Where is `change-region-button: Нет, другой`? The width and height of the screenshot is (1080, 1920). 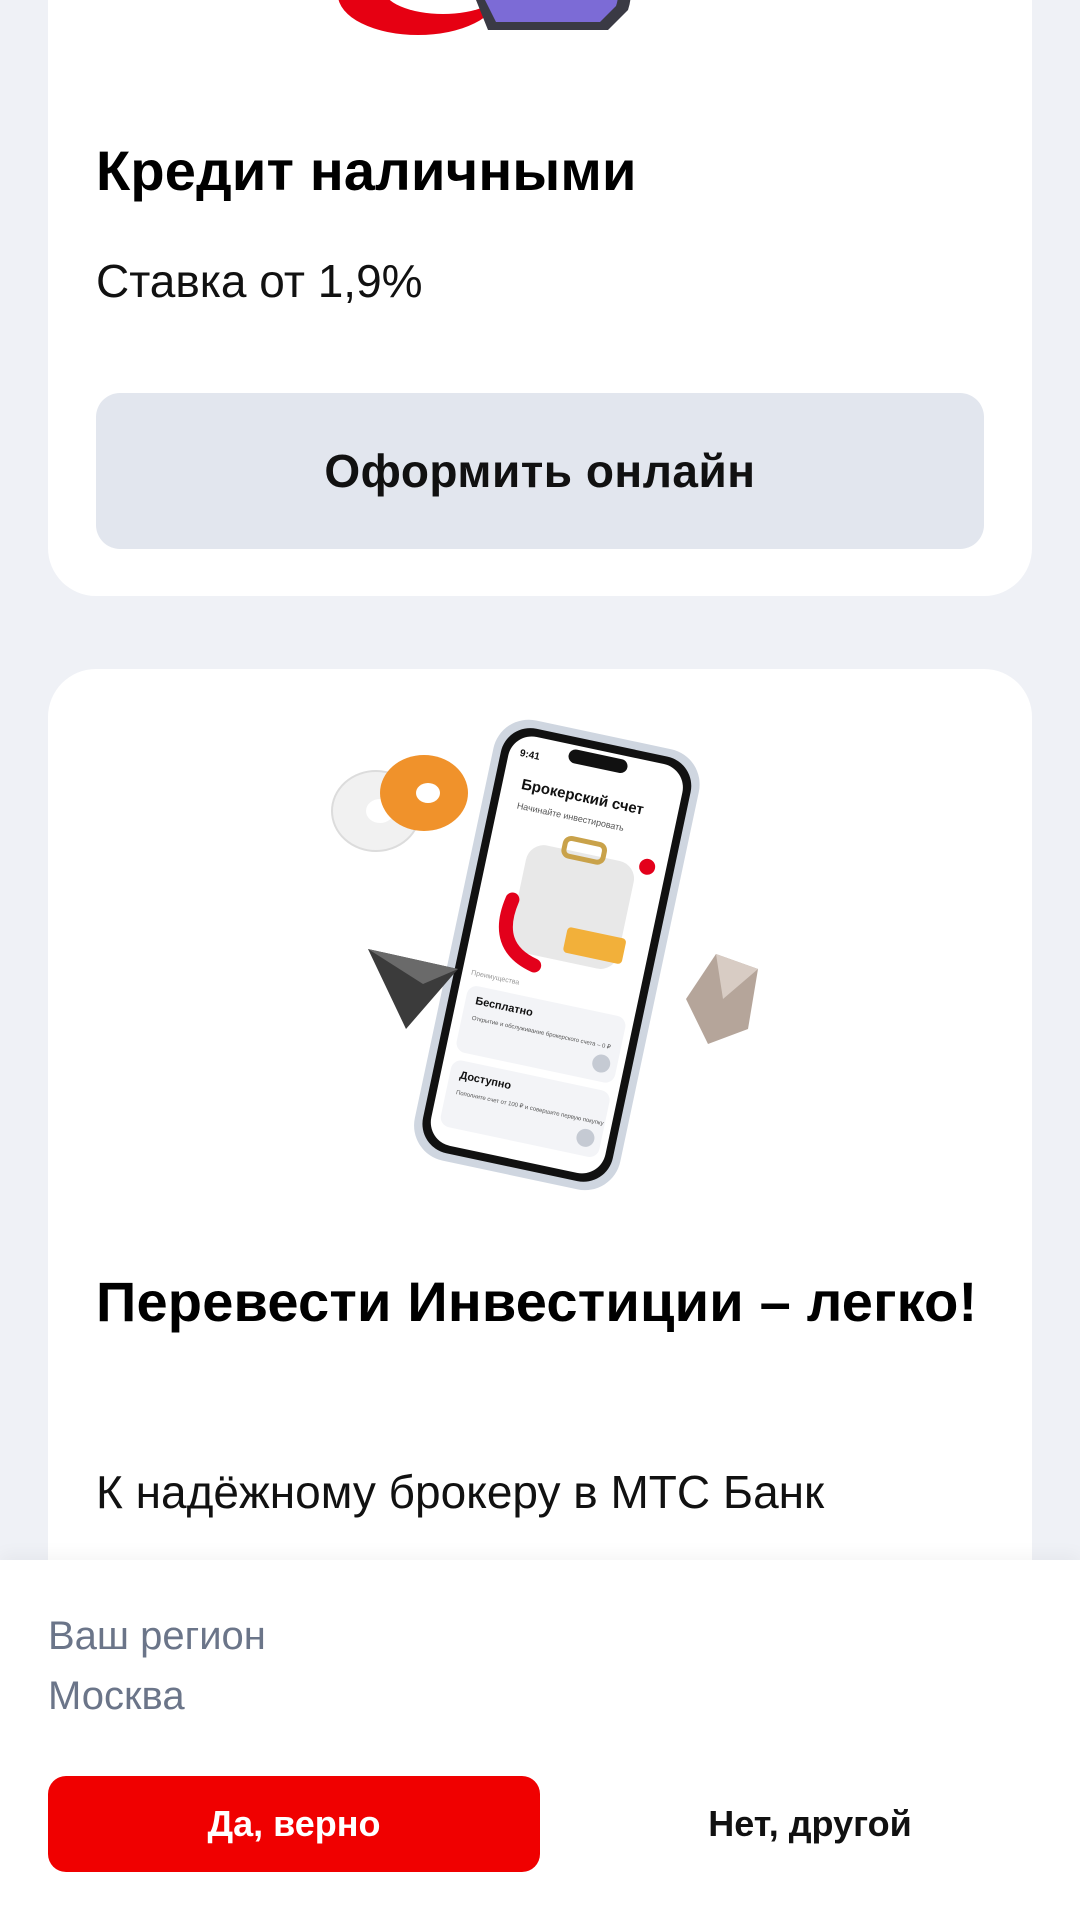 change-region-button: Нет, другой is located at coordinates (810, 1824).